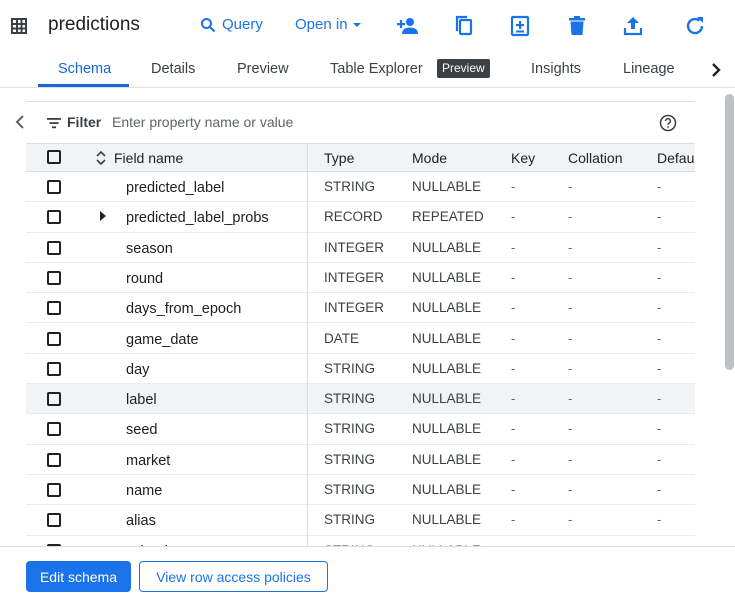 The image size is (735, 604). I want to click on active-tab-indicator, so click(83, 85).